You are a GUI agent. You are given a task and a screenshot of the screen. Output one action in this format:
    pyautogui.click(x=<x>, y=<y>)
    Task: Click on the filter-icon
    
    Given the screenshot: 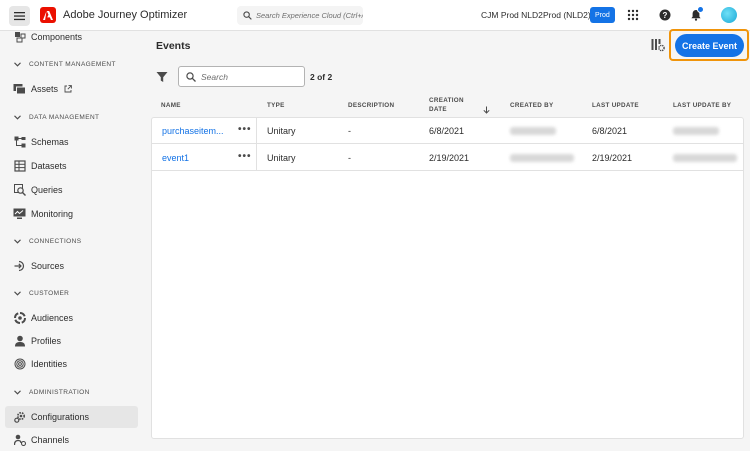 What is the action you would take?
    pyautogui.click(x=162, y=76)
    